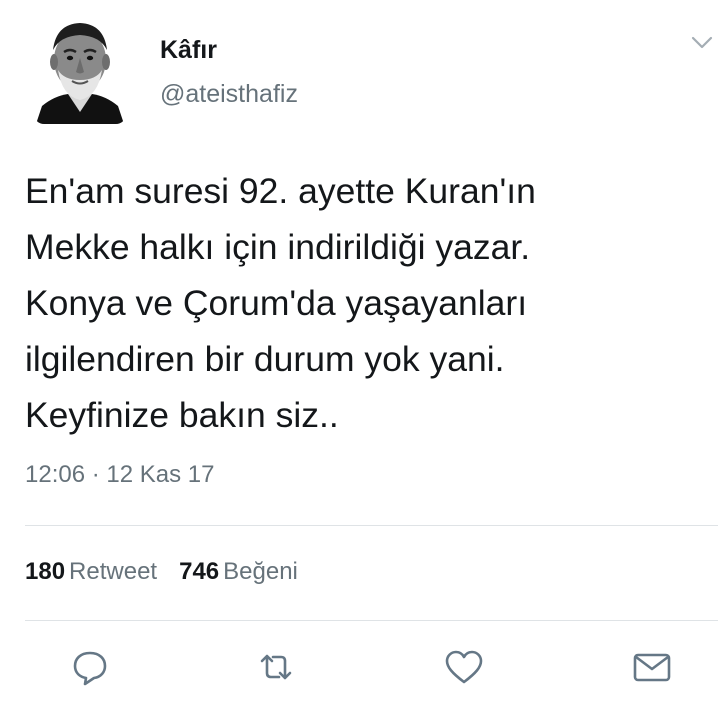  Describe the element at coordinates (113, 571) in the screenshot. I see `retweet-label: Retweet` at that location.